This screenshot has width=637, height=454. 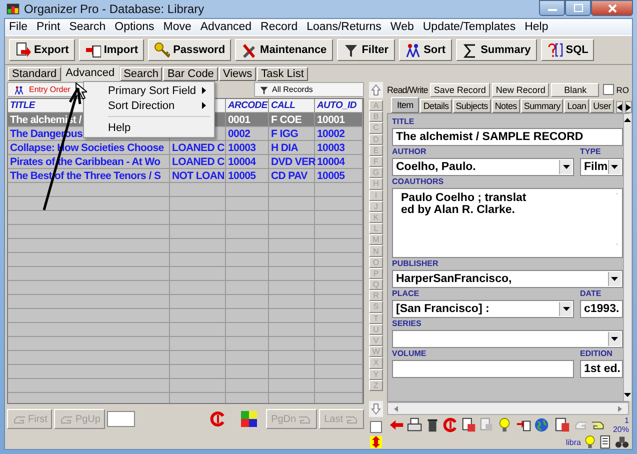 What do you see at coordinates (410, 152) in the screenshot?
I see `field-label: AUTHOR` at bounding box center [410, 152].